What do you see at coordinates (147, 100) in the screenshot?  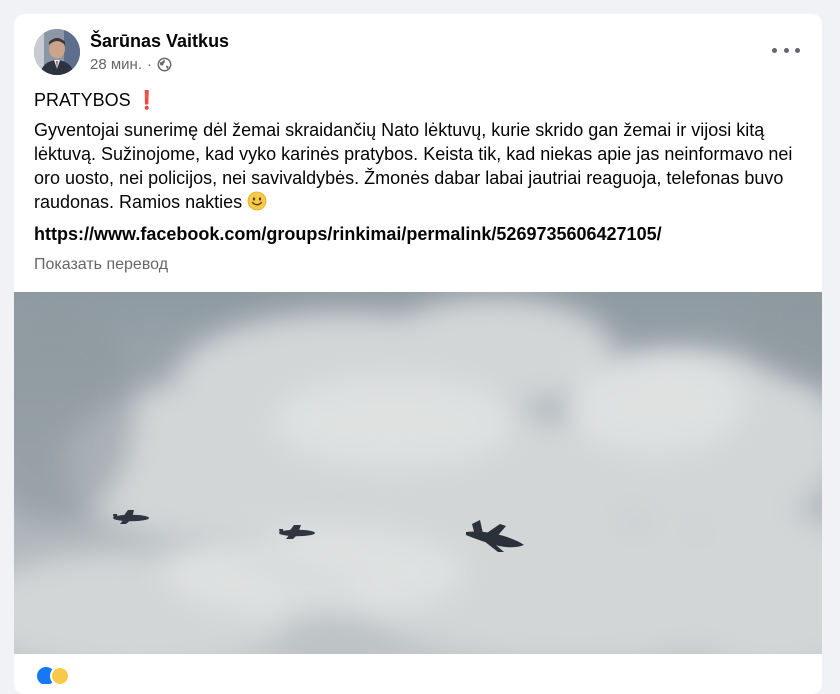 I see `exclamation-emoji: ❗` at bounding box center [147, 100].